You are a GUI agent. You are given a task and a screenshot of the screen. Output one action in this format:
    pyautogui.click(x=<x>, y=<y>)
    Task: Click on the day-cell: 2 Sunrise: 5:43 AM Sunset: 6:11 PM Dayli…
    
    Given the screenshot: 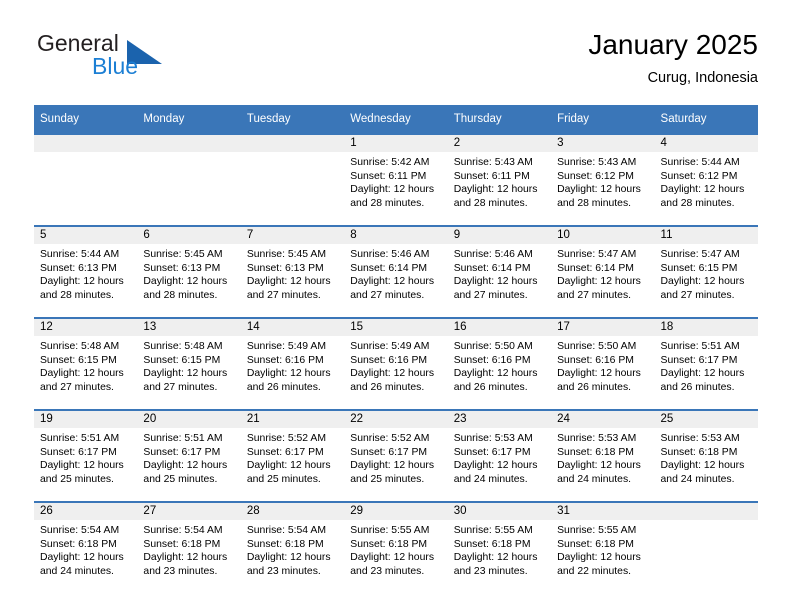 What is the action you would take?
    pyautogui.click(x=499, y=179)
    